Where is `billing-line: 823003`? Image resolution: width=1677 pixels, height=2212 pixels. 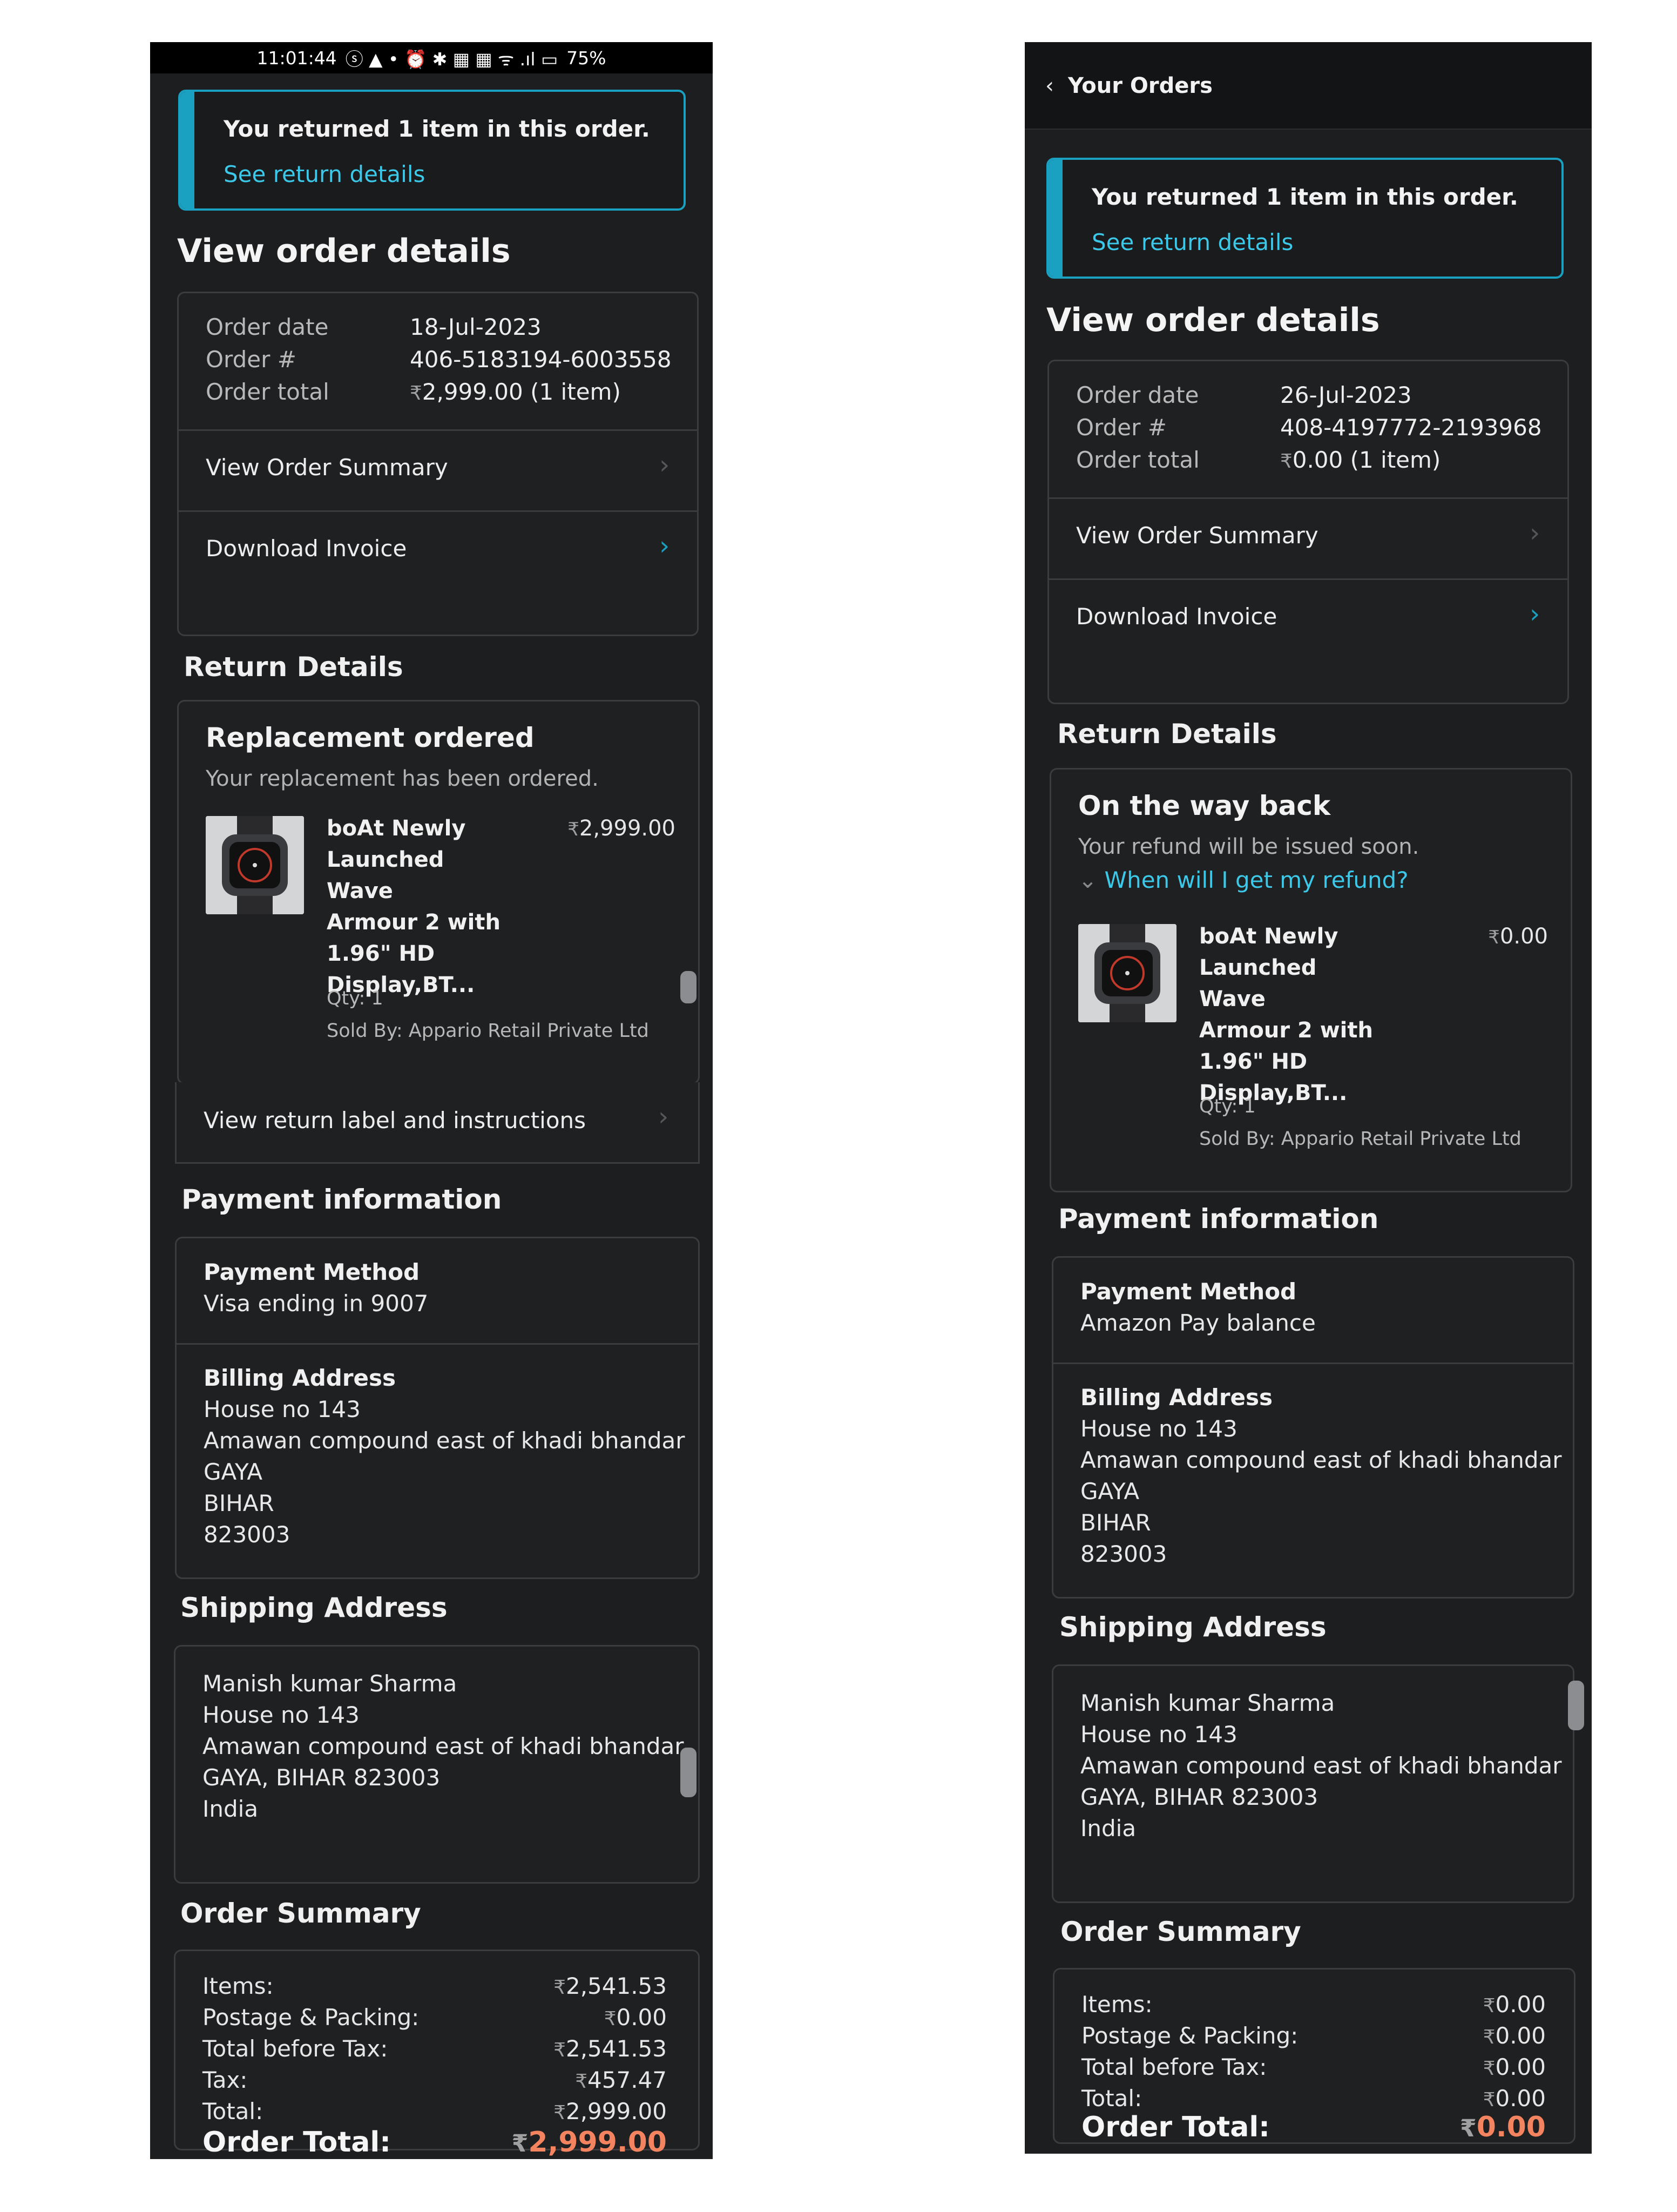 billing-line: 823003 is located at coordinates (1123, 1554).